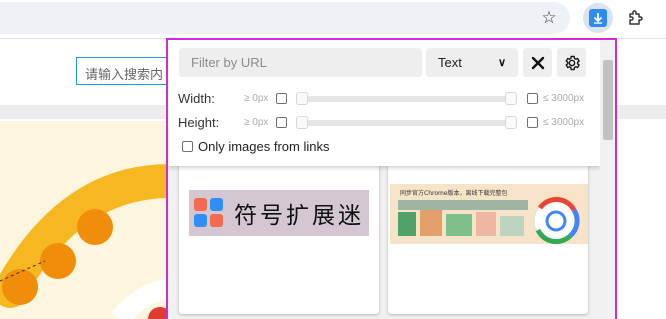  Describe the element at coordinates (489, 214) in the screenshot. I see `image-thumbnail: 同步官方Chrome版本，离线下载完整包` at that location.